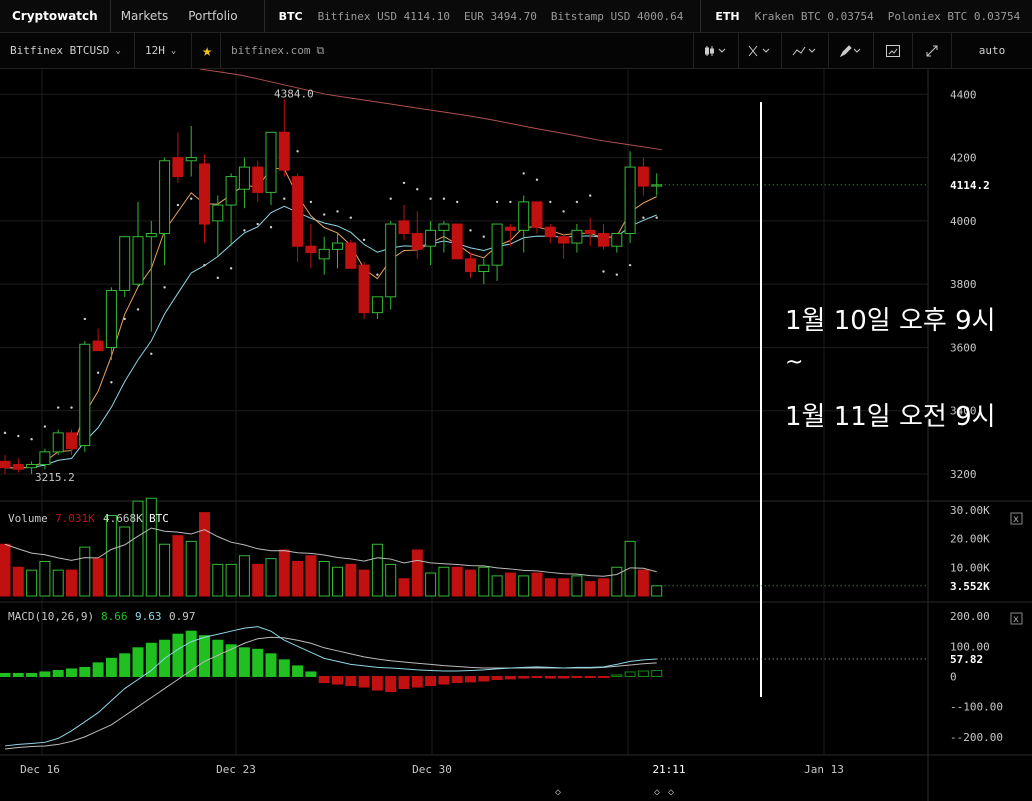  What do you see at coordinates (114, 616) in the screenshot?
I see `macd-value: 8.66` at bounding box center [114, 616].